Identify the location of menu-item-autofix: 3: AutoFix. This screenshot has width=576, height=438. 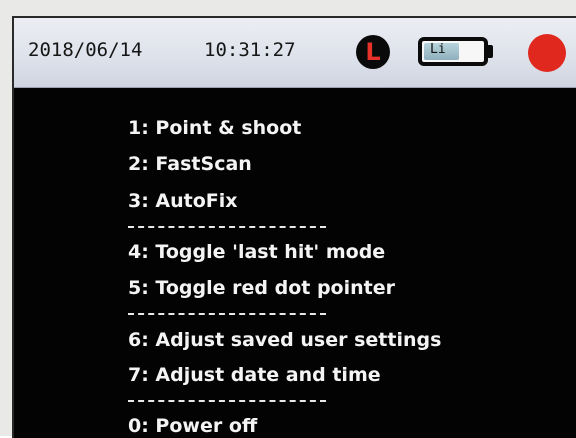
(183, 201).